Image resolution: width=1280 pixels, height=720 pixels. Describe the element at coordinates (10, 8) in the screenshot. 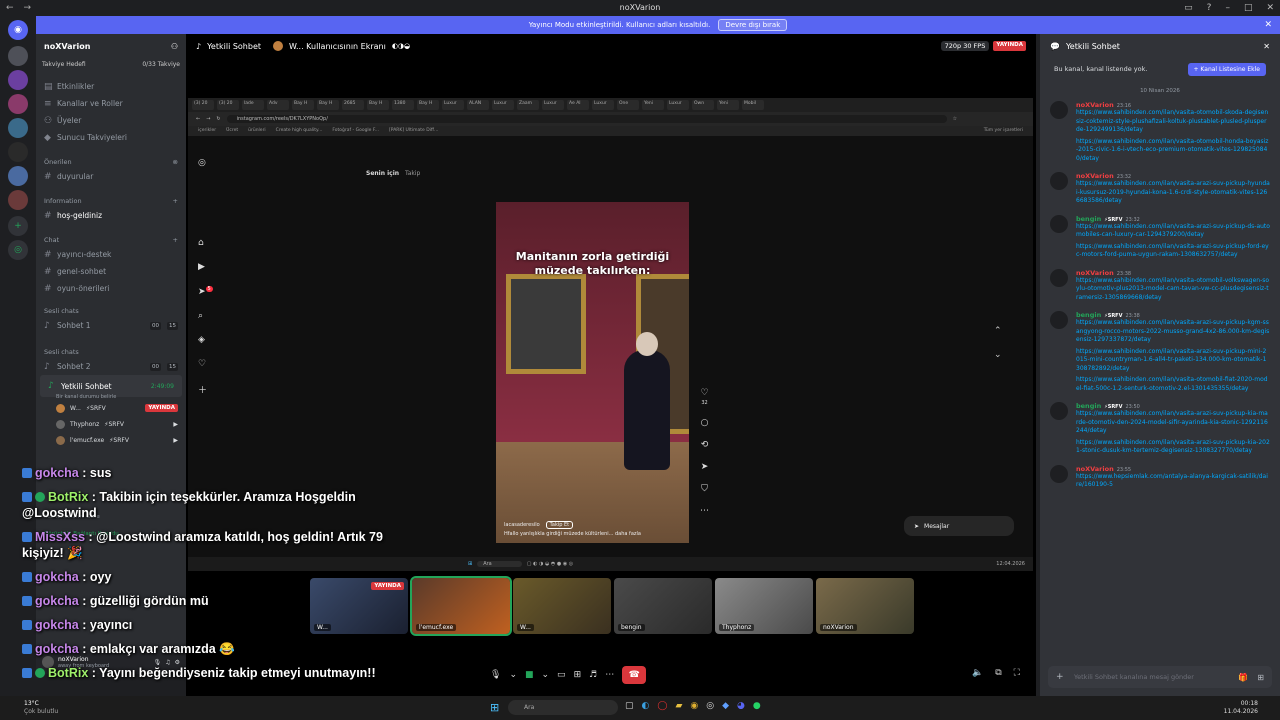

I see `back-icon: ←` at that location.